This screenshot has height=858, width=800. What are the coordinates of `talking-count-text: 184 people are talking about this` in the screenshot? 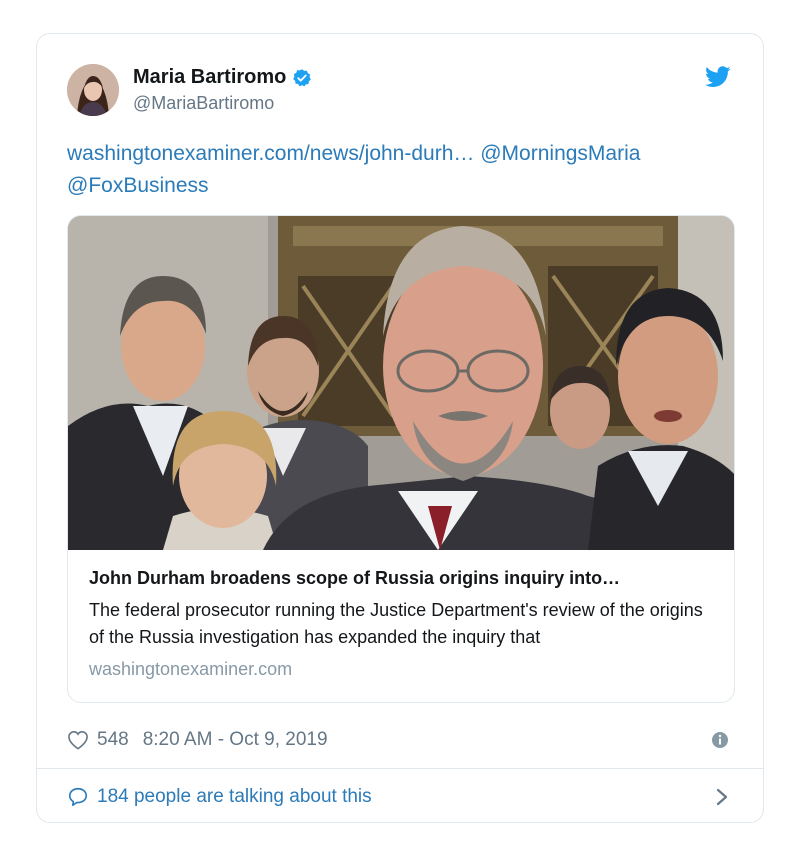 It's located at (234, 797).